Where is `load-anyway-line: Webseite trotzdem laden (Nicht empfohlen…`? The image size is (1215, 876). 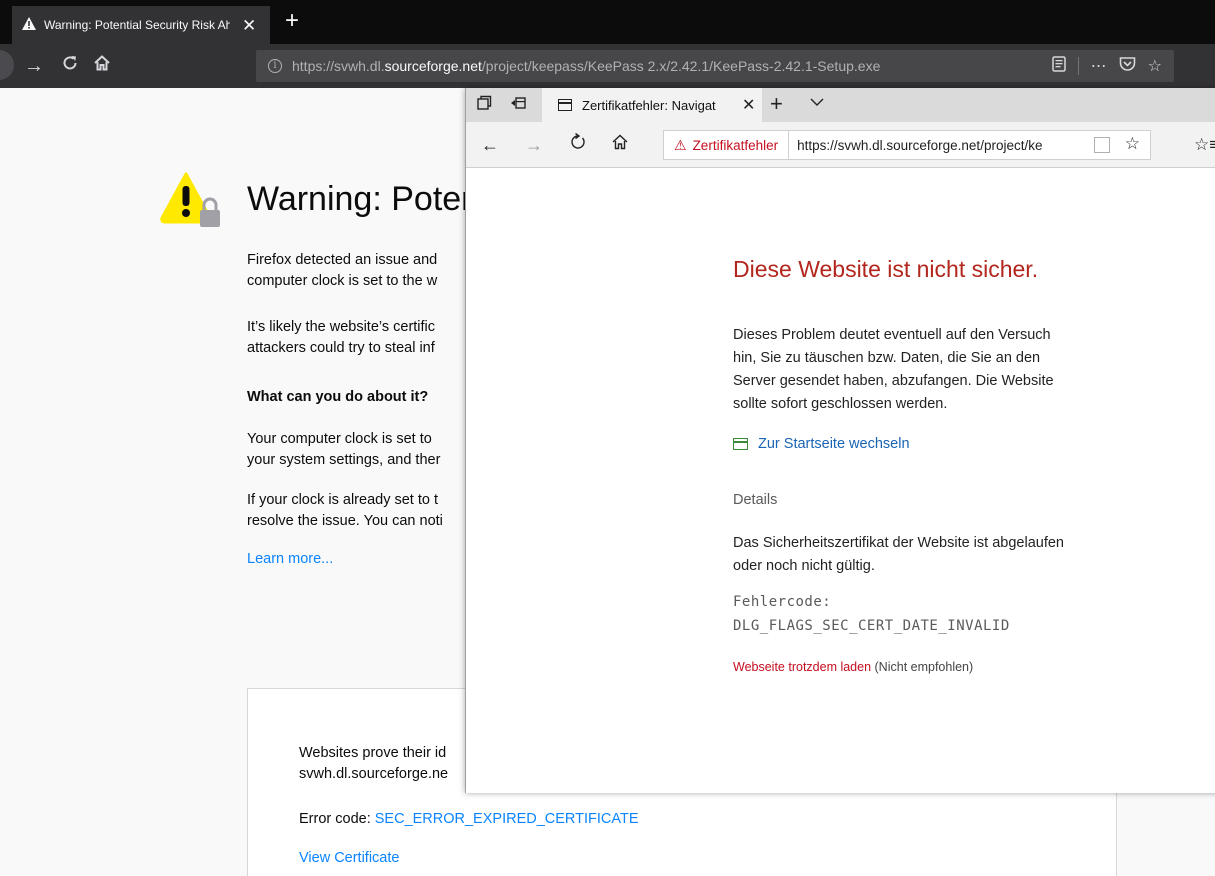 load-anyway-line: Webseite trotzdem laden (Nicht empfohlen… is located at coordinates (853, 667).